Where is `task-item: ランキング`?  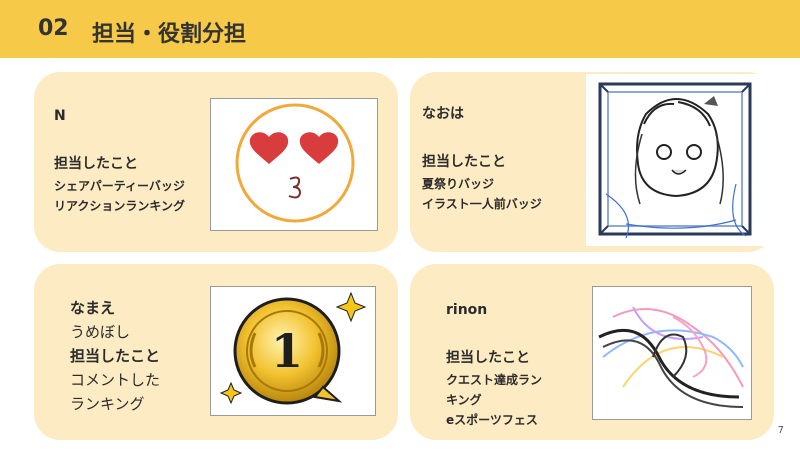 task-item: ランキング is located at coordinates (107, 404).